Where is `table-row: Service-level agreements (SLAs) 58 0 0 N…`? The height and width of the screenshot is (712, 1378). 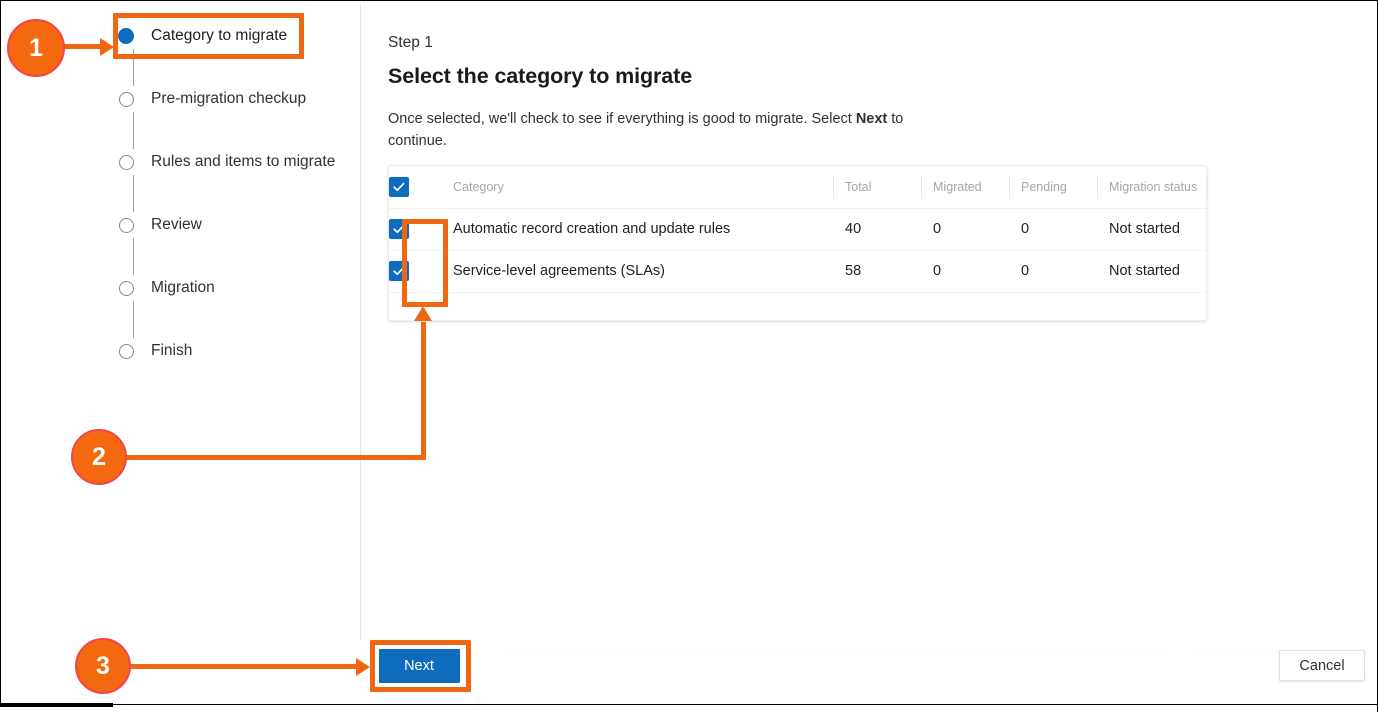
table-row: Service-level agreements (SLAs) 58 0 0 N… is located at coordinates (798, 271).